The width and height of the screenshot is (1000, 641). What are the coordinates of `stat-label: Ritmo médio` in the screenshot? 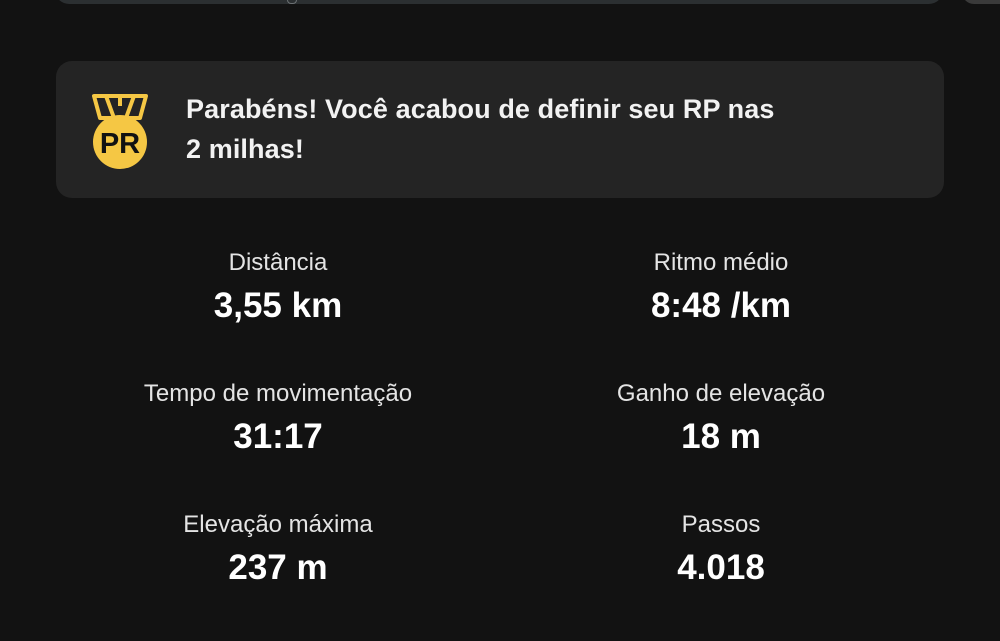 It's located at (721, 262).